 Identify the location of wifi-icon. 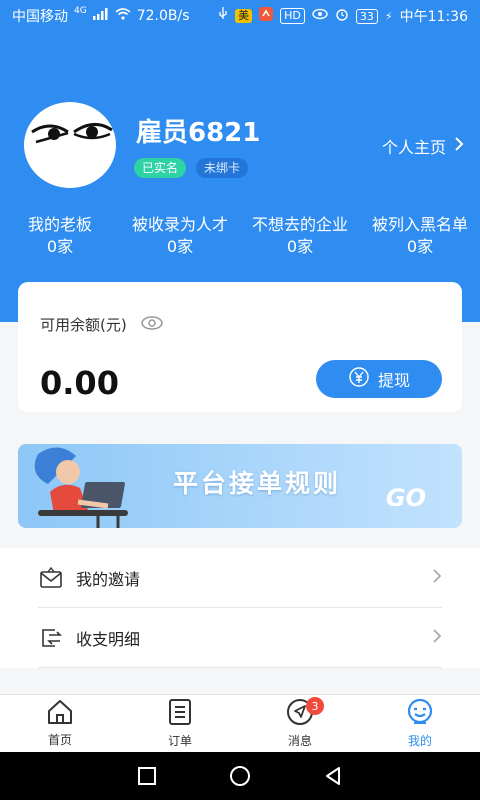
(123, 16).